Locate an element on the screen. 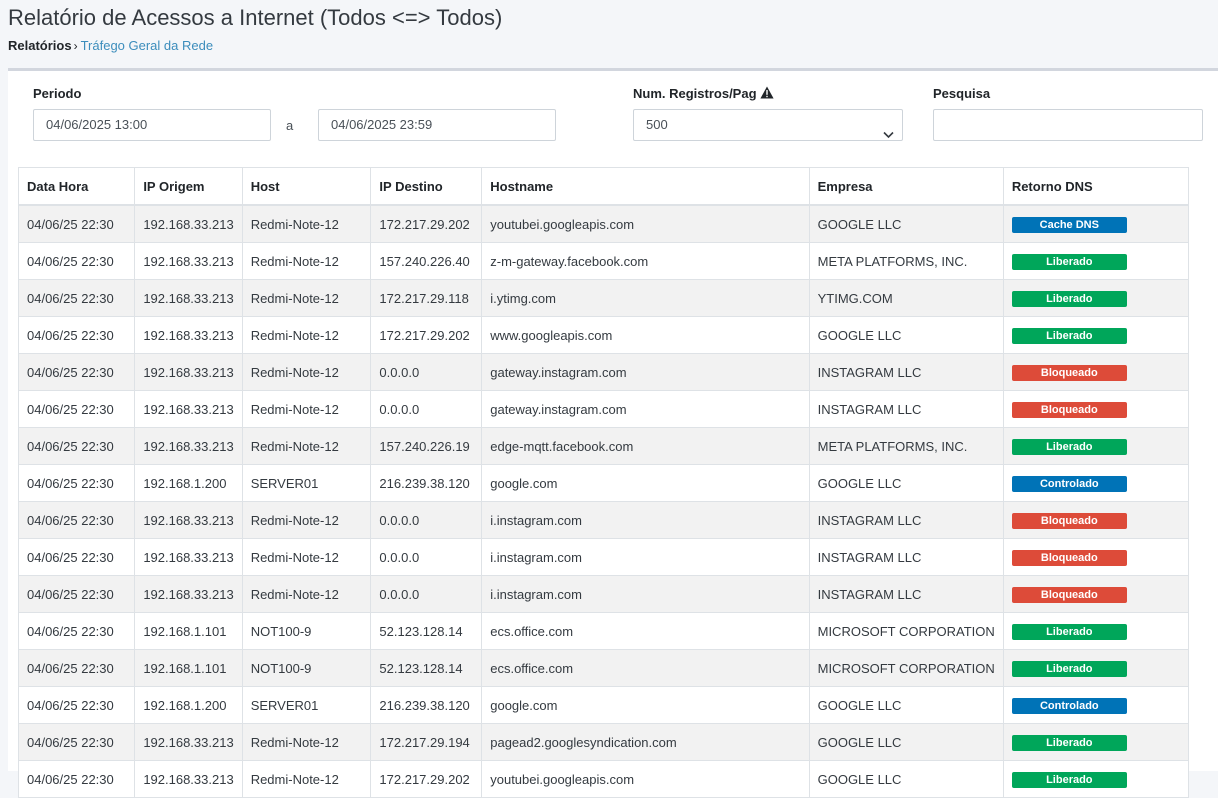 This screenshot has width=1218, height=798. date-to-input: 04/06/2025 23:59 is located at coordinates (437, 125).